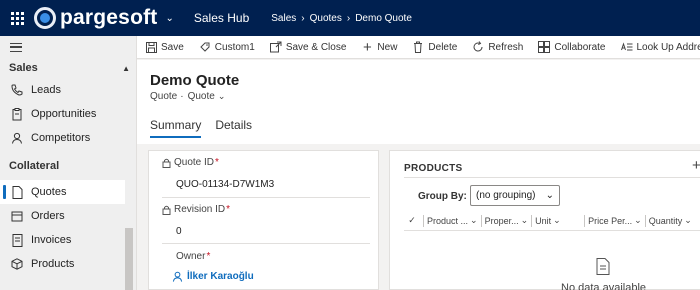 Image resolution: width=700 pixels, height=290 pixels. Describe the element at coordinates (670, 220) in the screenshot. I see `column-quantity: Quantity ⌄` at that location.